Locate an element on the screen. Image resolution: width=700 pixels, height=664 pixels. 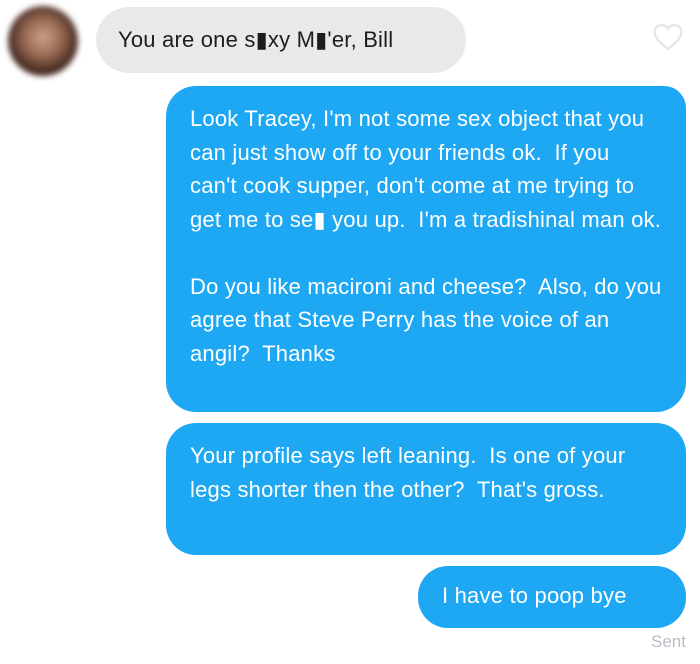
incoming-message-bubble: You are one s▮xy M▮'er, Bill is located at coordinates (281, 40).